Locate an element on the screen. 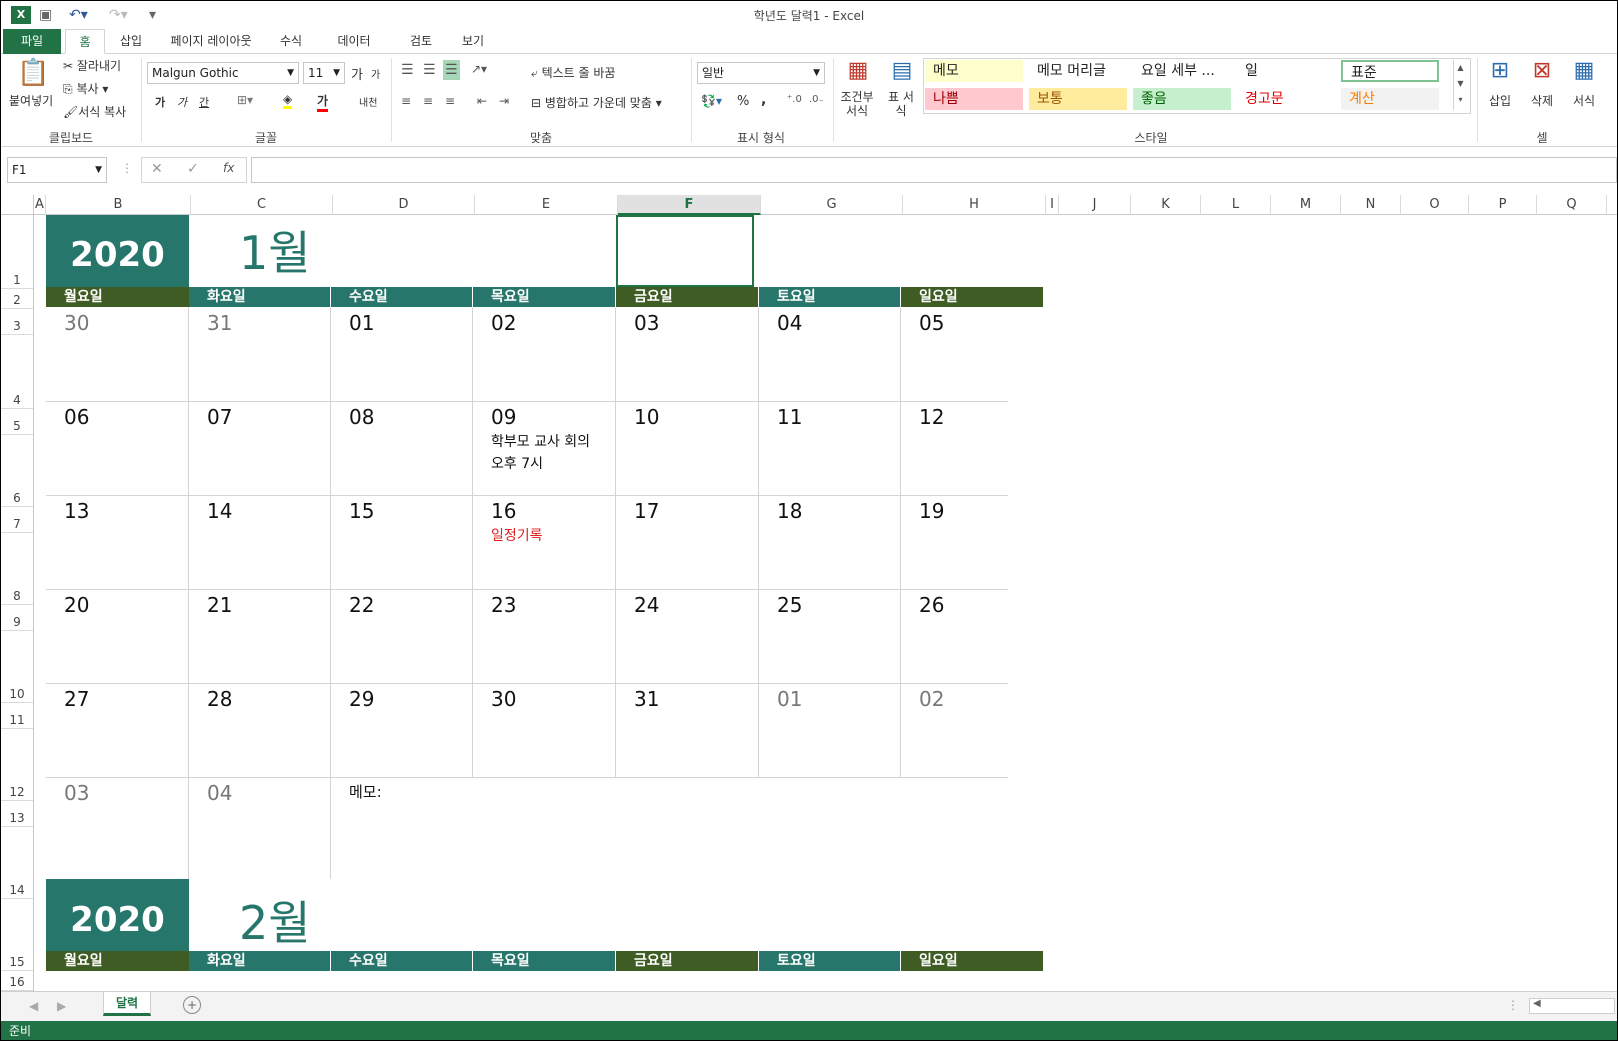 The height and width of the screenshot is (1041, 1618). format-painter-button: 🖌서식 복사 is located at coordinates (94, 111).